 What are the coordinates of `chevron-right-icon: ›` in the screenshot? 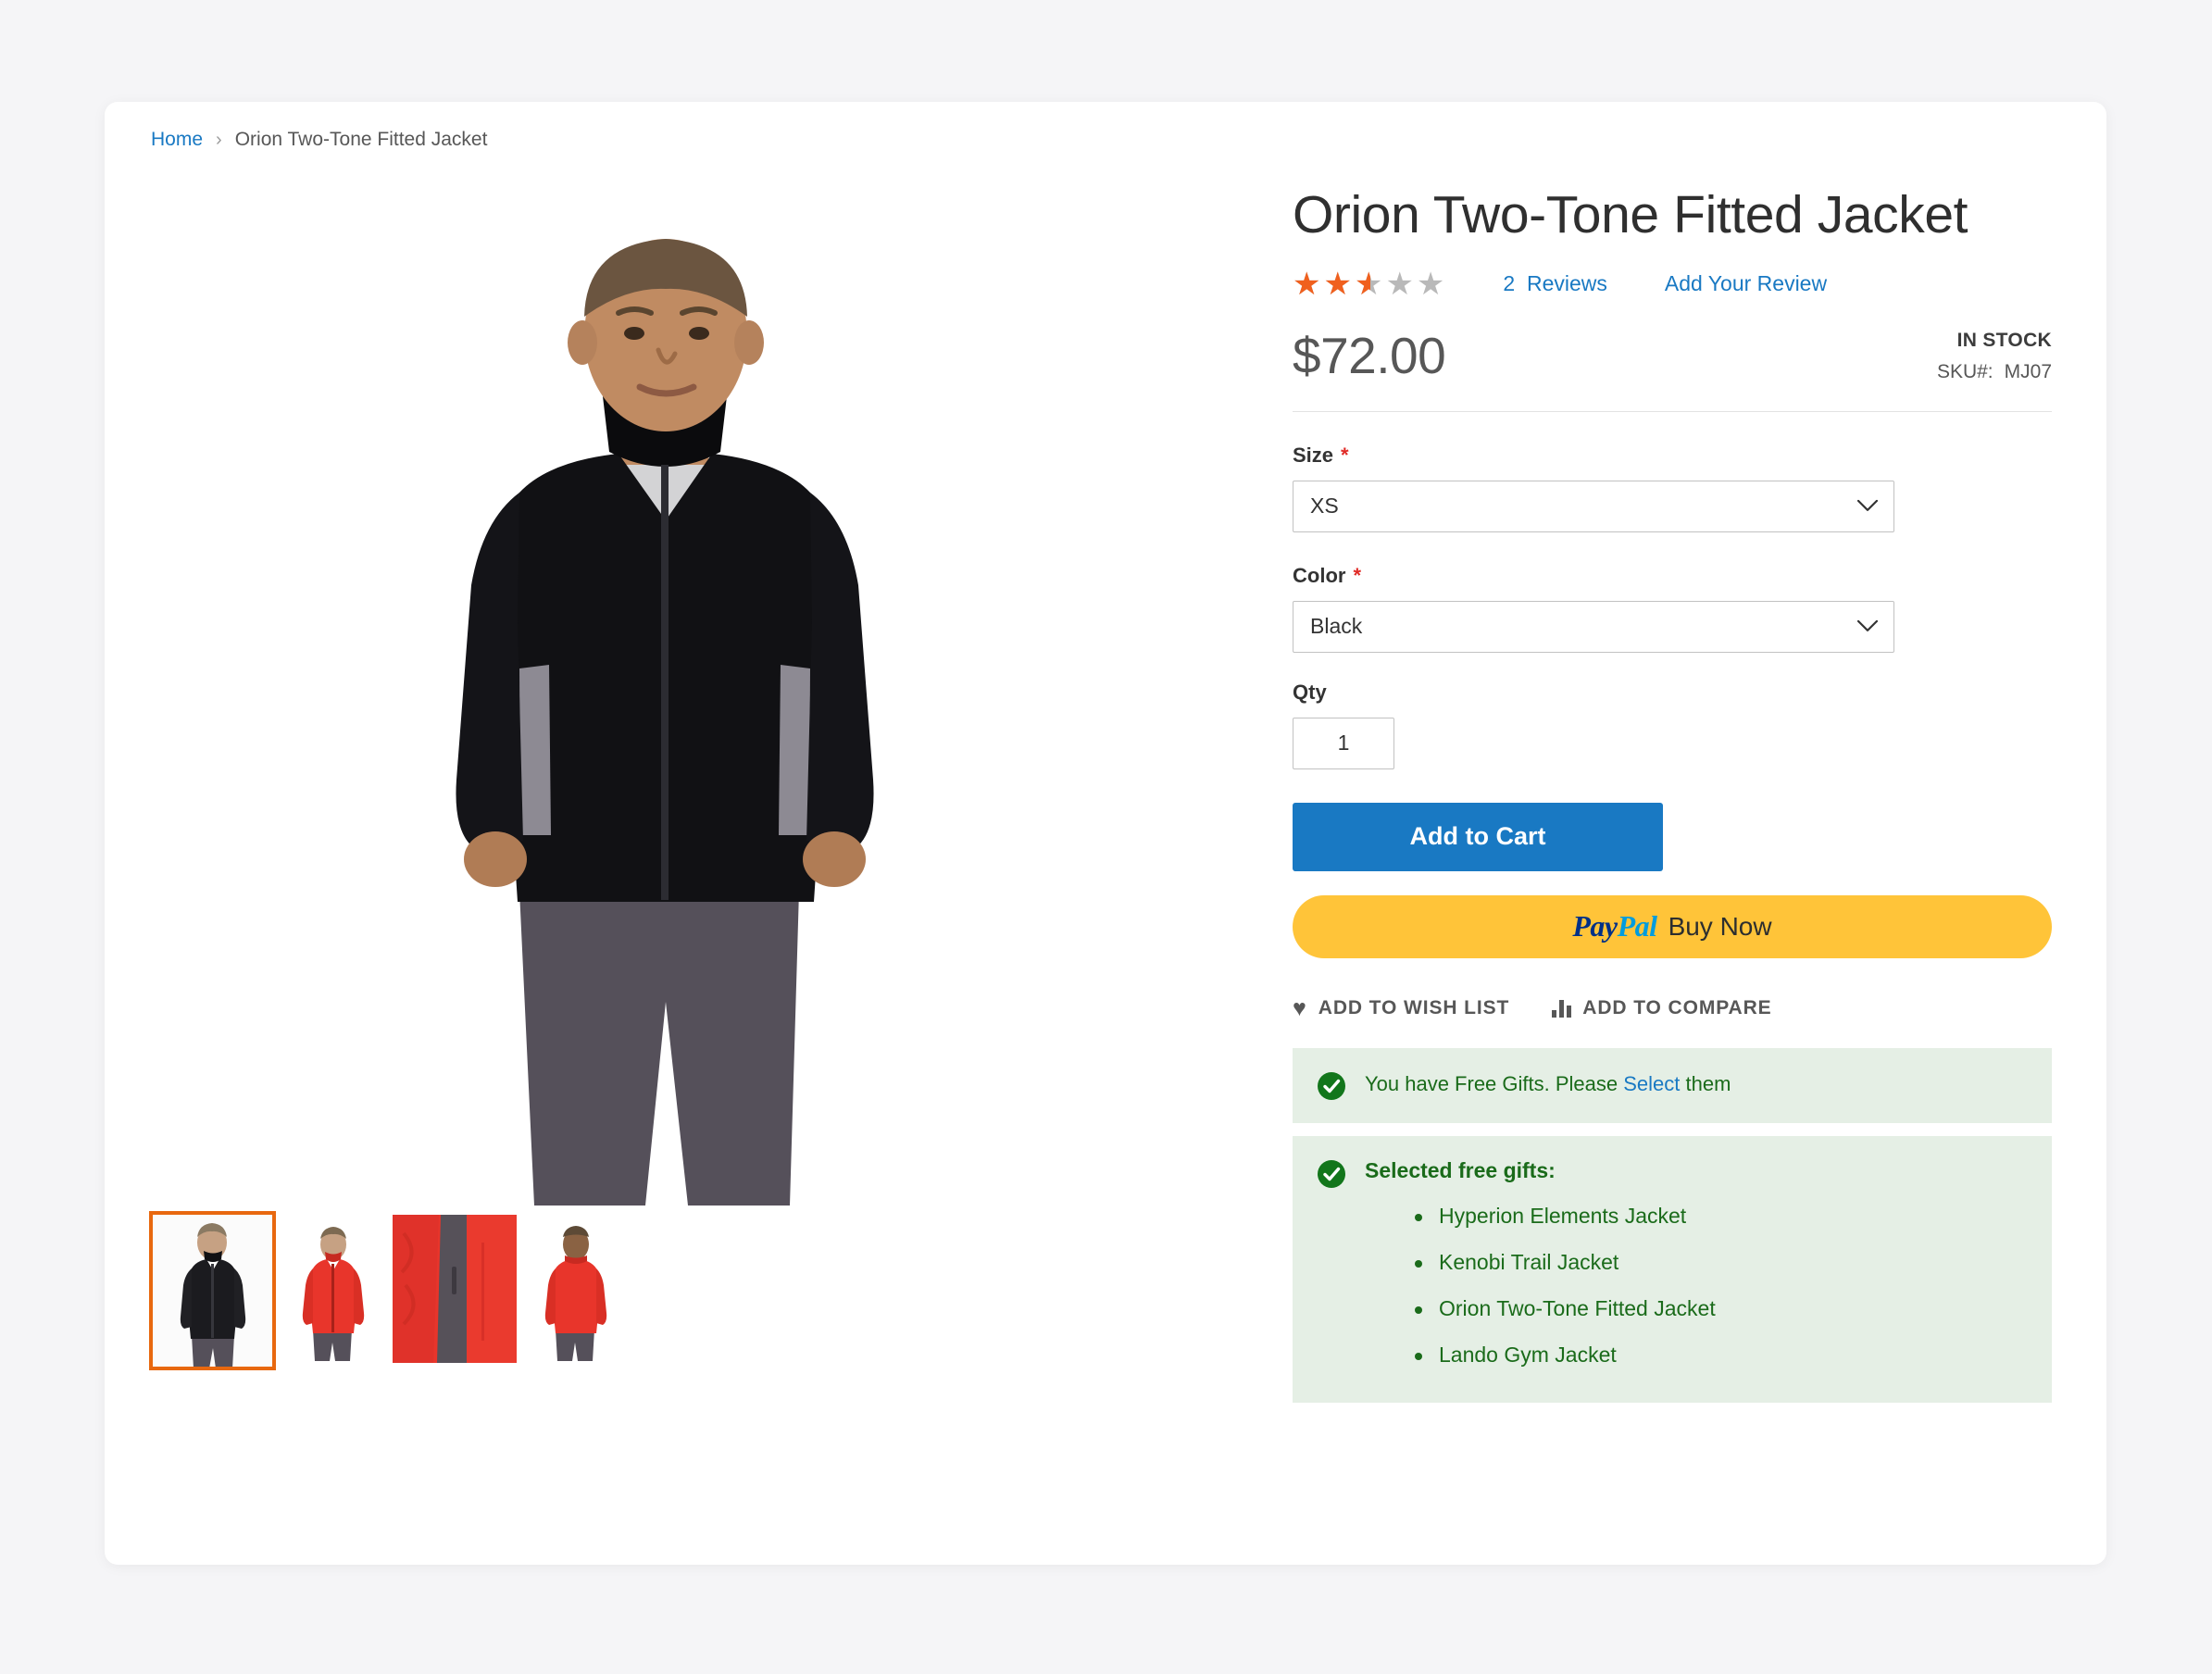 It's located at (219, 139).